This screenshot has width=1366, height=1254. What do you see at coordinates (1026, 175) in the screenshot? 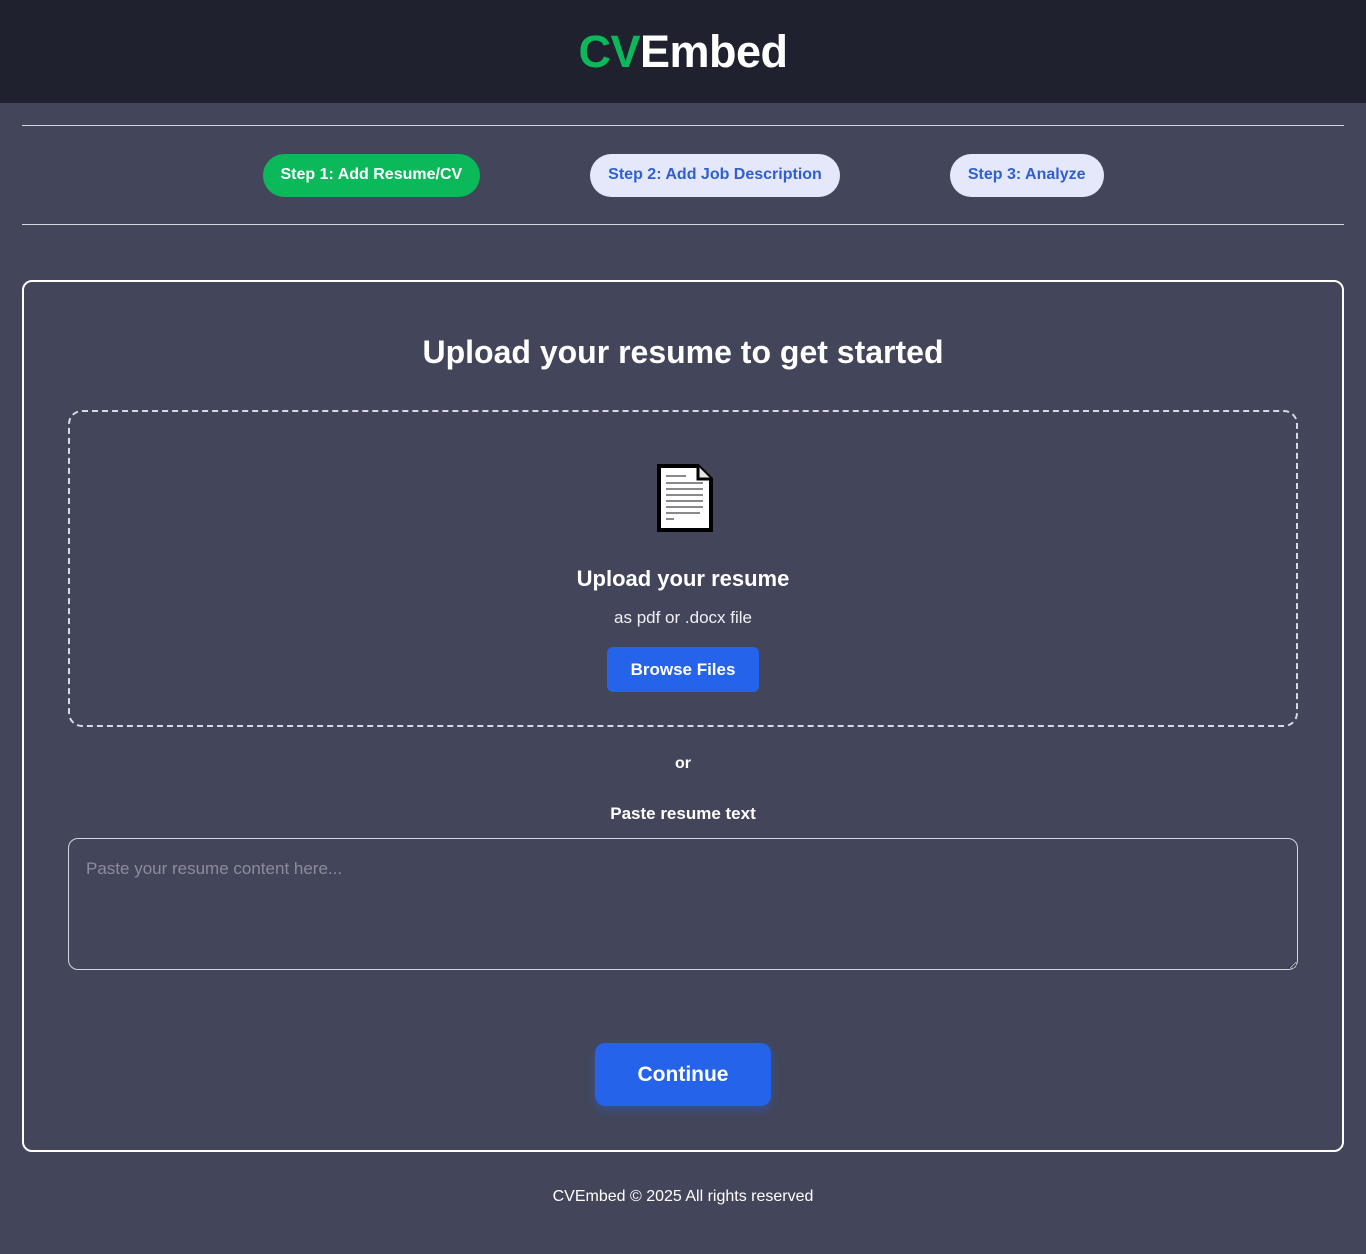
I see `step-3-tab: Step 3: Analyze` at bounding box center [1026, 175].